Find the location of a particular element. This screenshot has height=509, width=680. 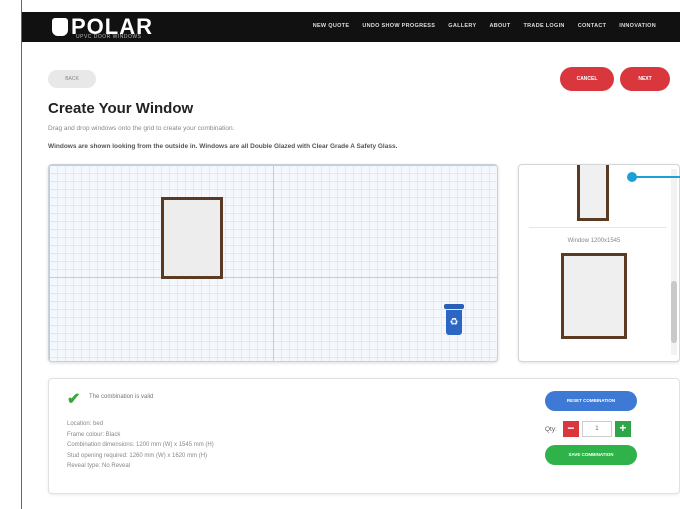

qty-increment-button: + is located at coordinates (622, 429).